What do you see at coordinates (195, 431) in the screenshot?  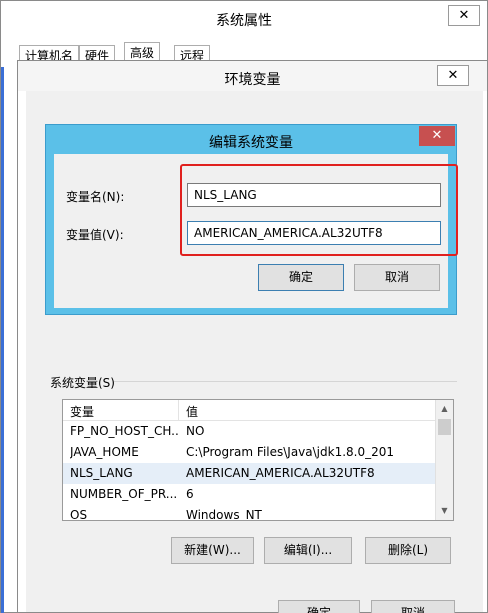 I see `variable-value-cell: NO` at bounding box center [195, 431].